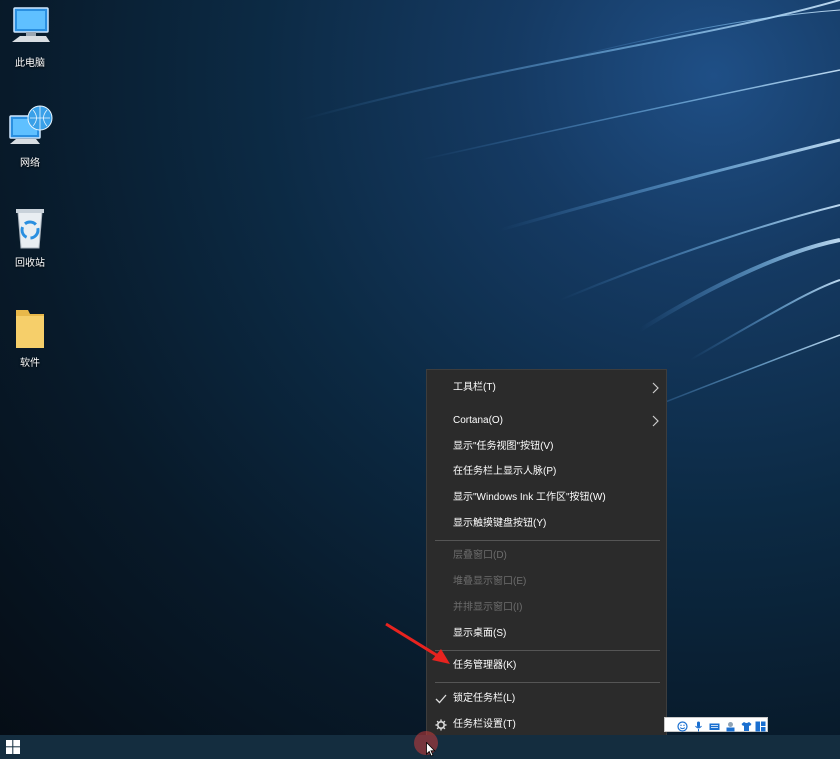 The image size is (840, 759). What do you see at coordinates (760, 725) in the screenshot?
I see `grid-icon` at bounding box center [760, 725].